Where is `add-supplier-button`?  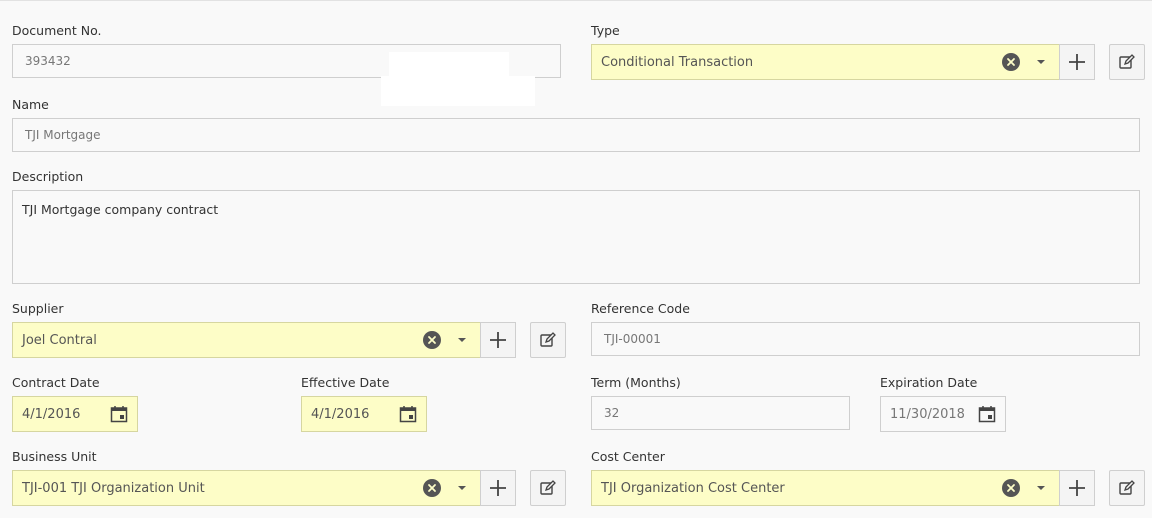
add-supplier-button is located at coordinates (498, 340).